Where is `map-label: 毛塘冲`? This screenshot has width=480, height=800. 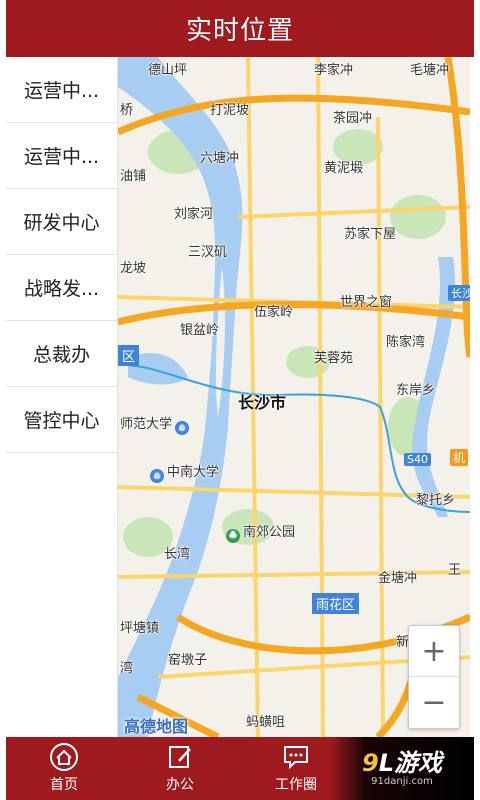 map-label: 毛塘冲 is located at coordinates (430, 70).